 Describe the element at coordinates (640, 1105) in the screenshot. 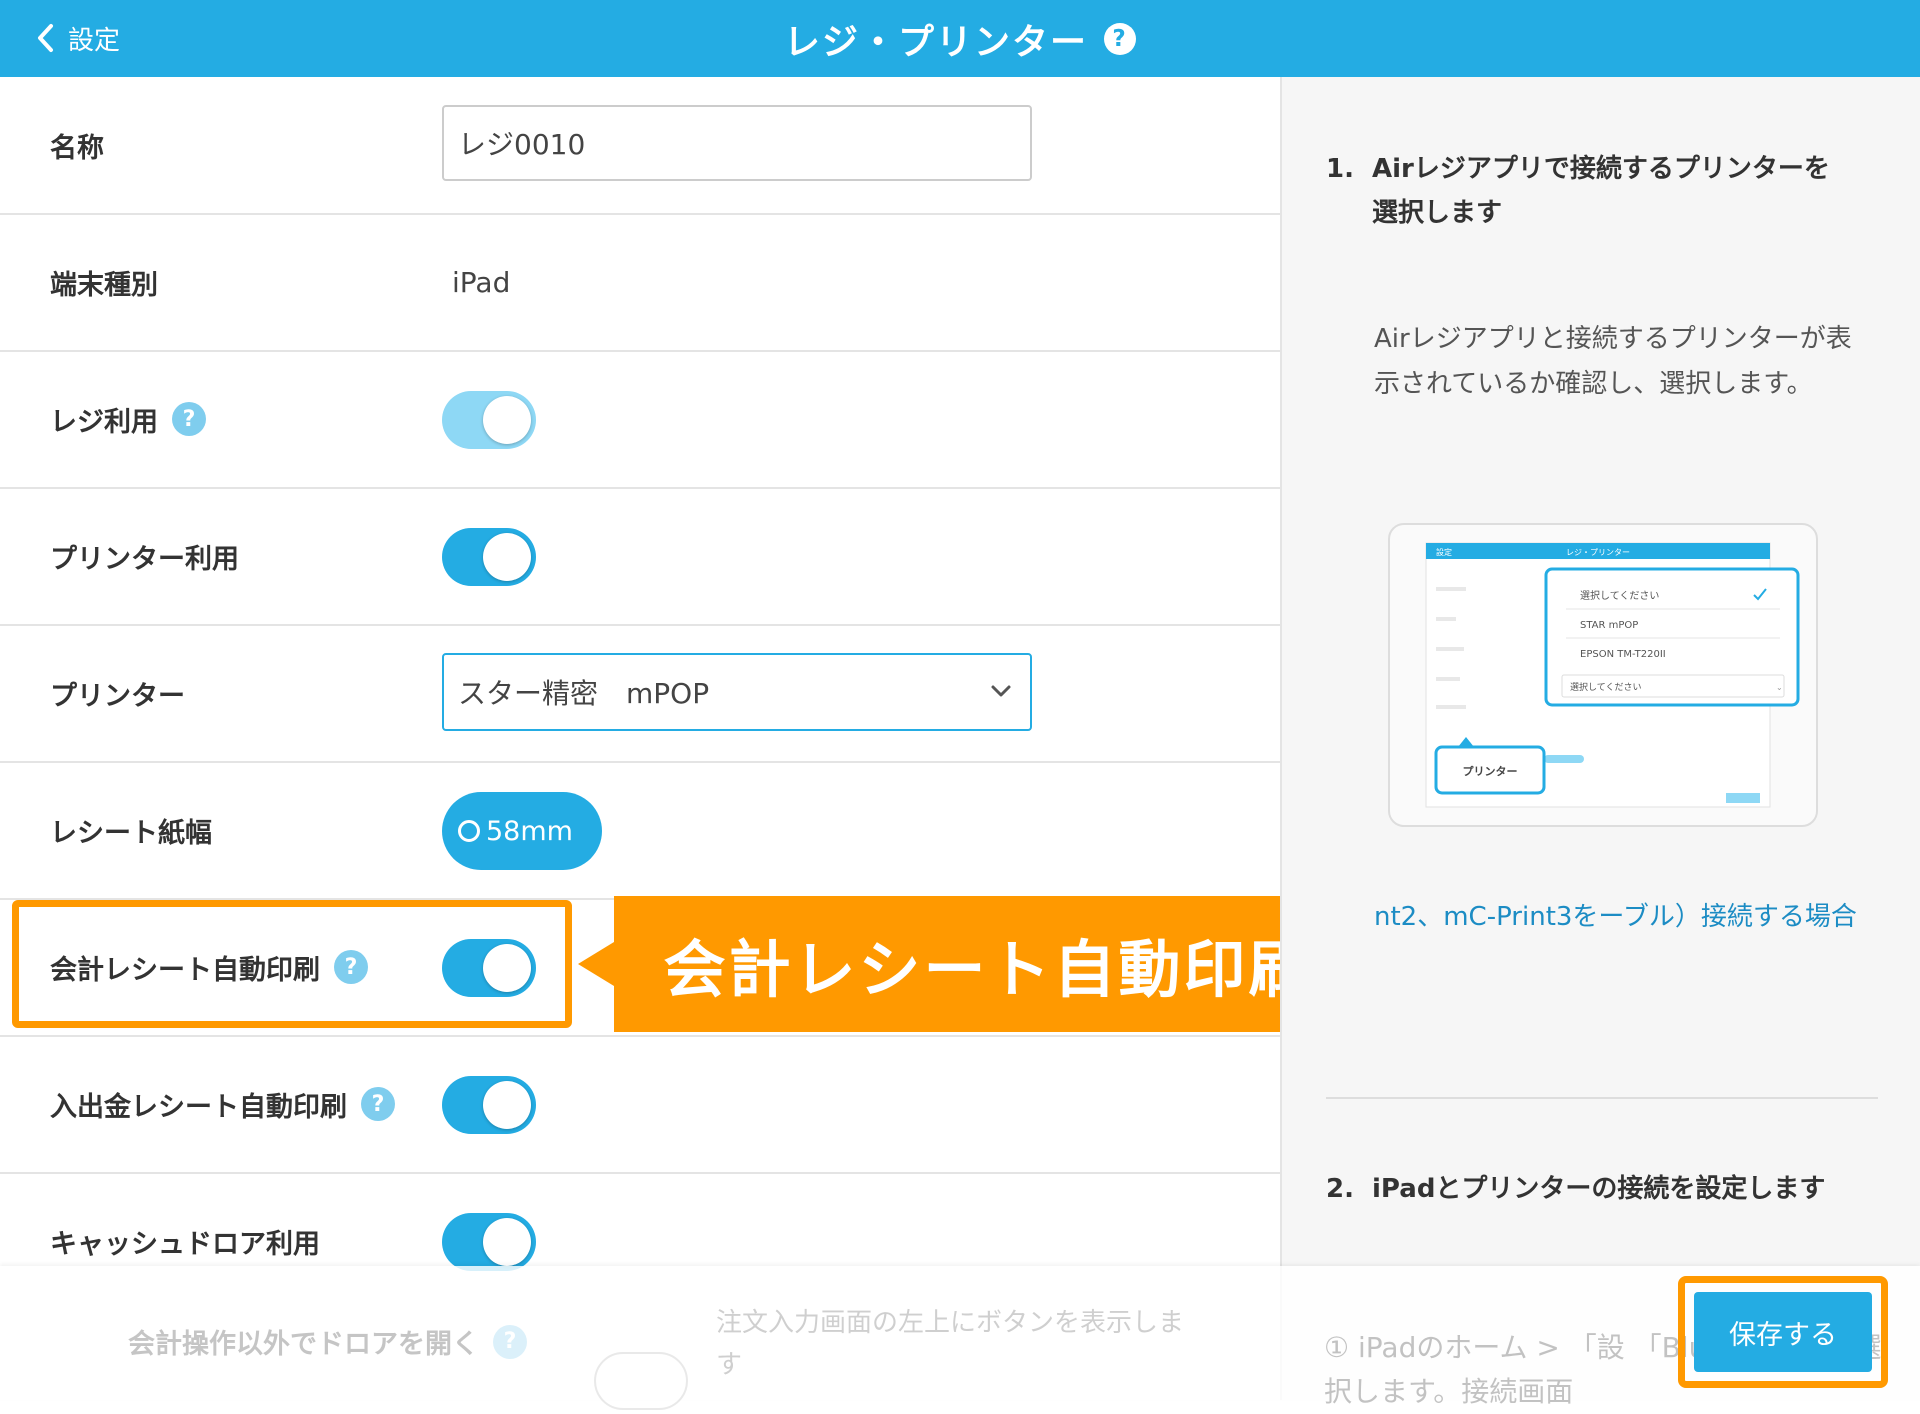

I see `row-auto-print-cash: 入出金レシート自動印刷 ?` at that location.